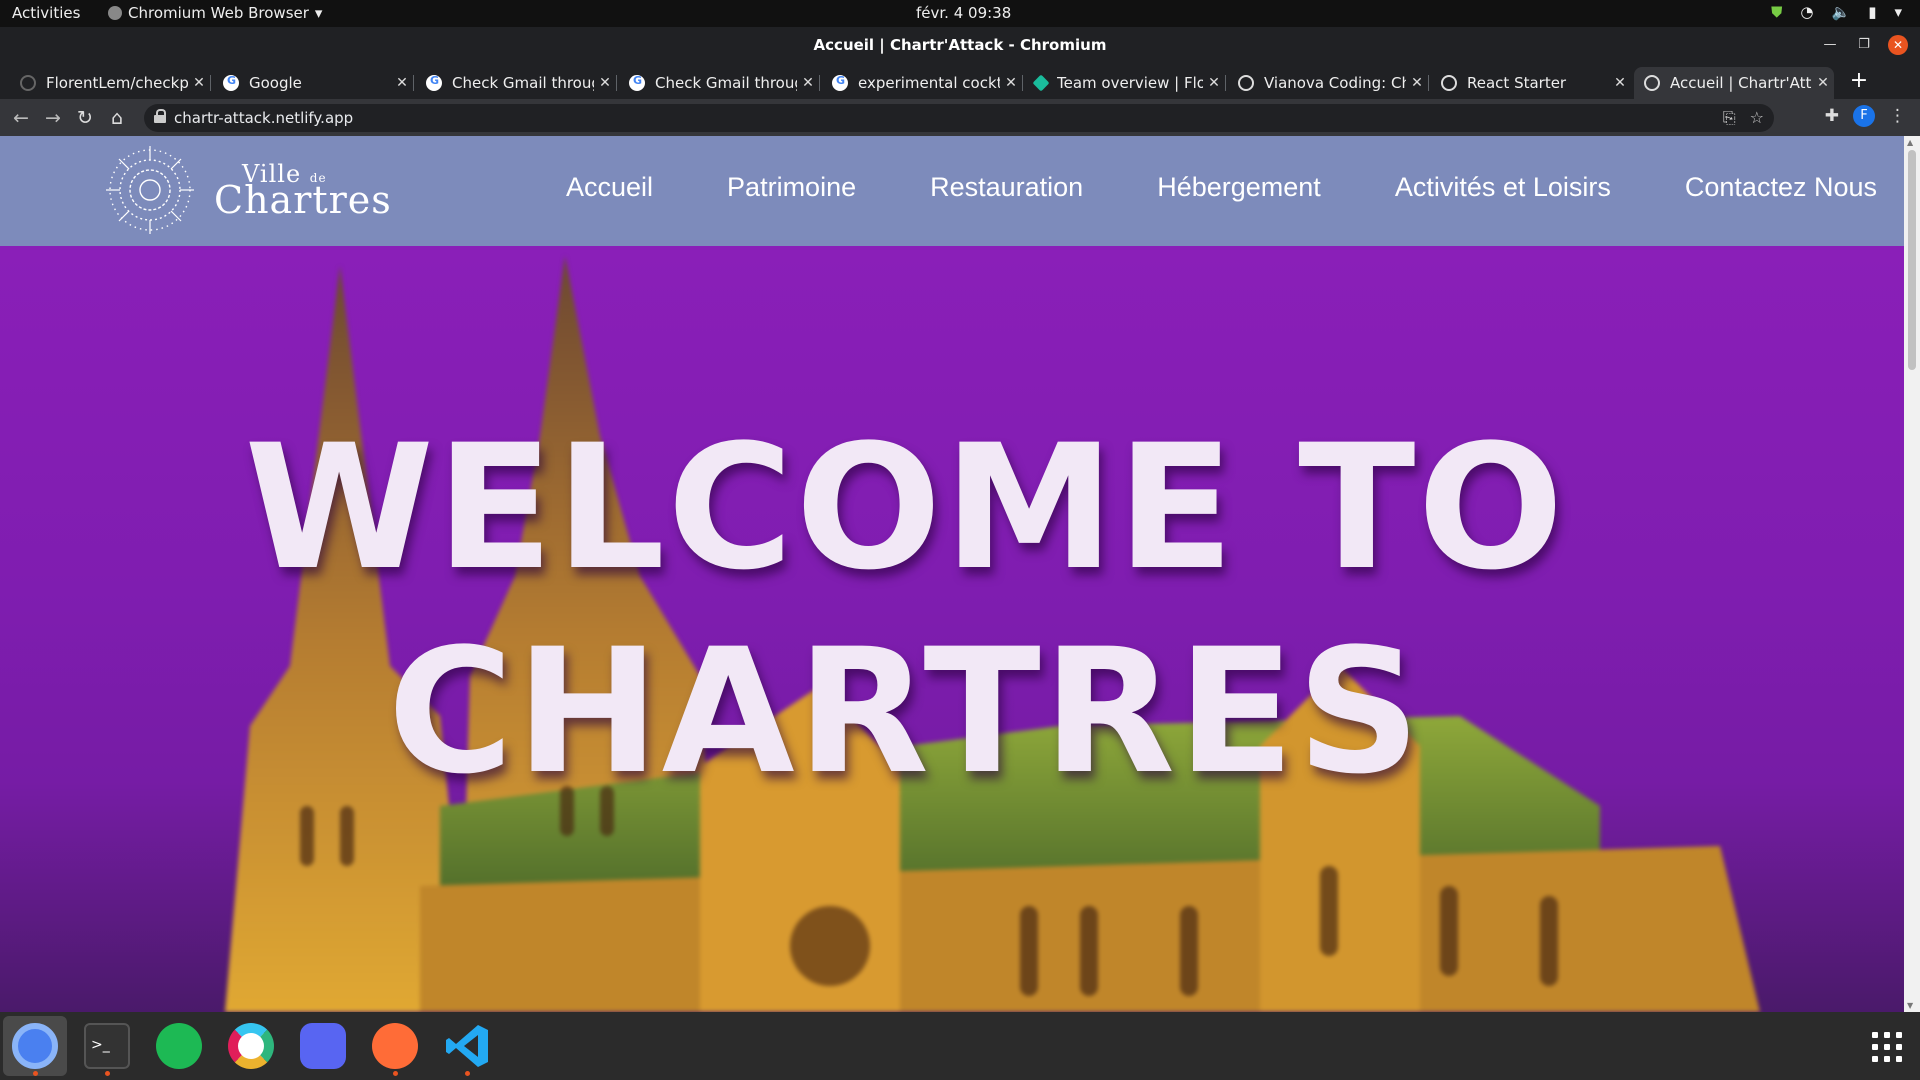 This screenshot has width=1920, height=1080. I want to click on scrollbar-thumb, so click(1912, 260).